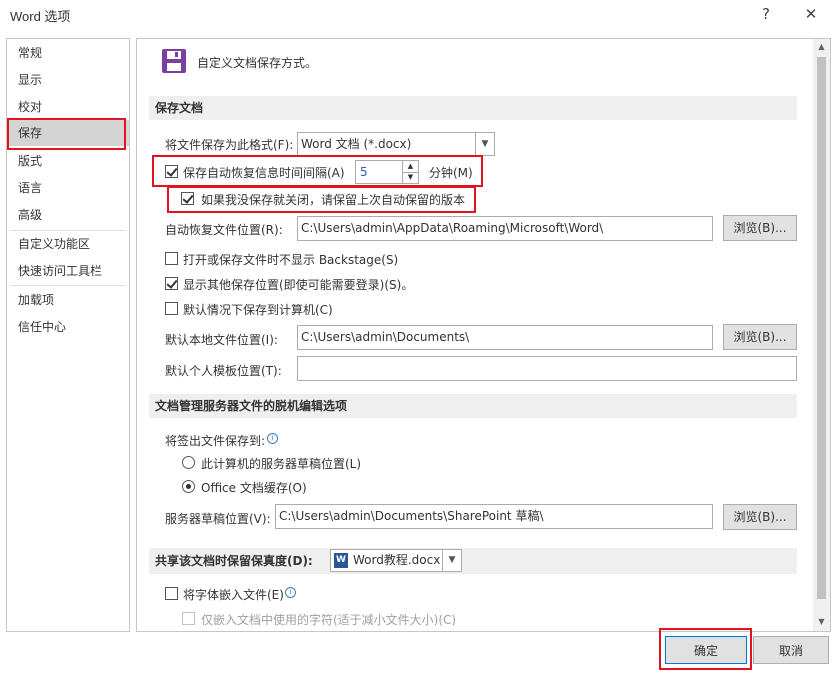  I want to click on cancel-button: 取消, so click(791, 650).